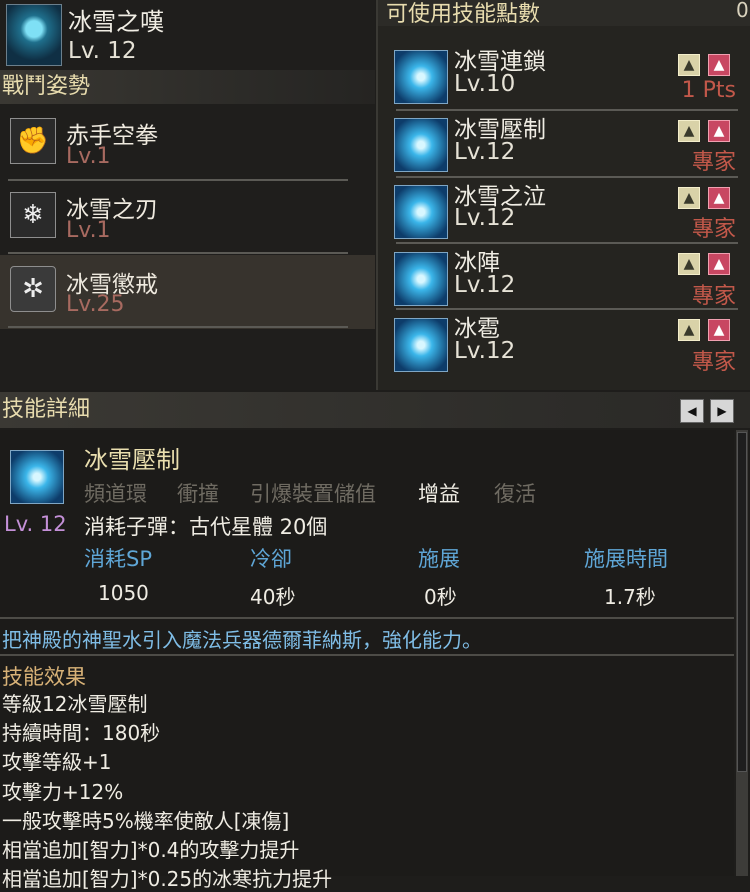 The width and height of the screenshot is (750, 892). What do you see at coordinates (44, 677) in the screenshot?
I see `skill-effect-title: 技能效果` at bounding box center [44, 677].